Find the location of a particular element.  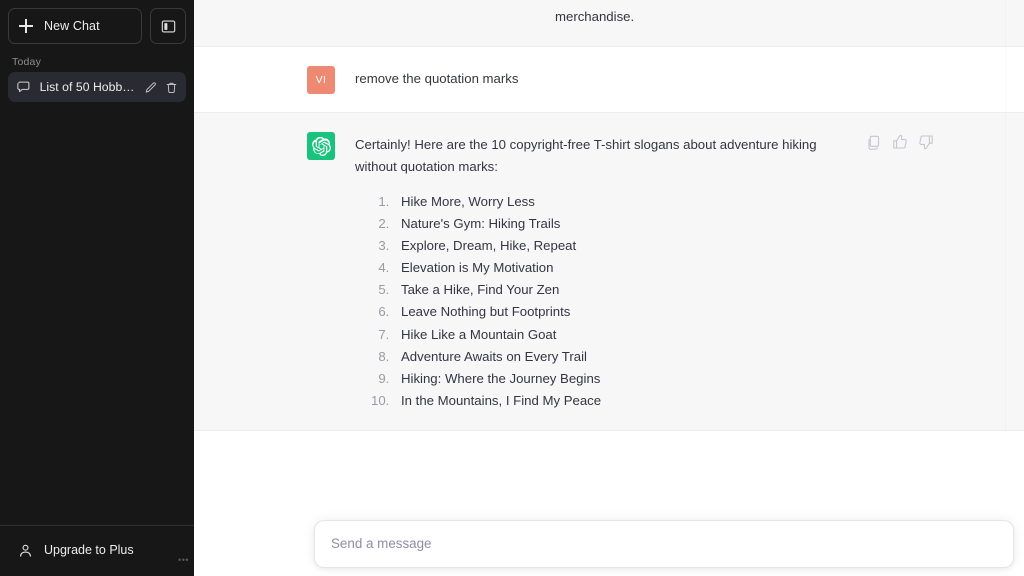

list-item: Hike Like a Mountain Goat is located at coordinates (708, 335).